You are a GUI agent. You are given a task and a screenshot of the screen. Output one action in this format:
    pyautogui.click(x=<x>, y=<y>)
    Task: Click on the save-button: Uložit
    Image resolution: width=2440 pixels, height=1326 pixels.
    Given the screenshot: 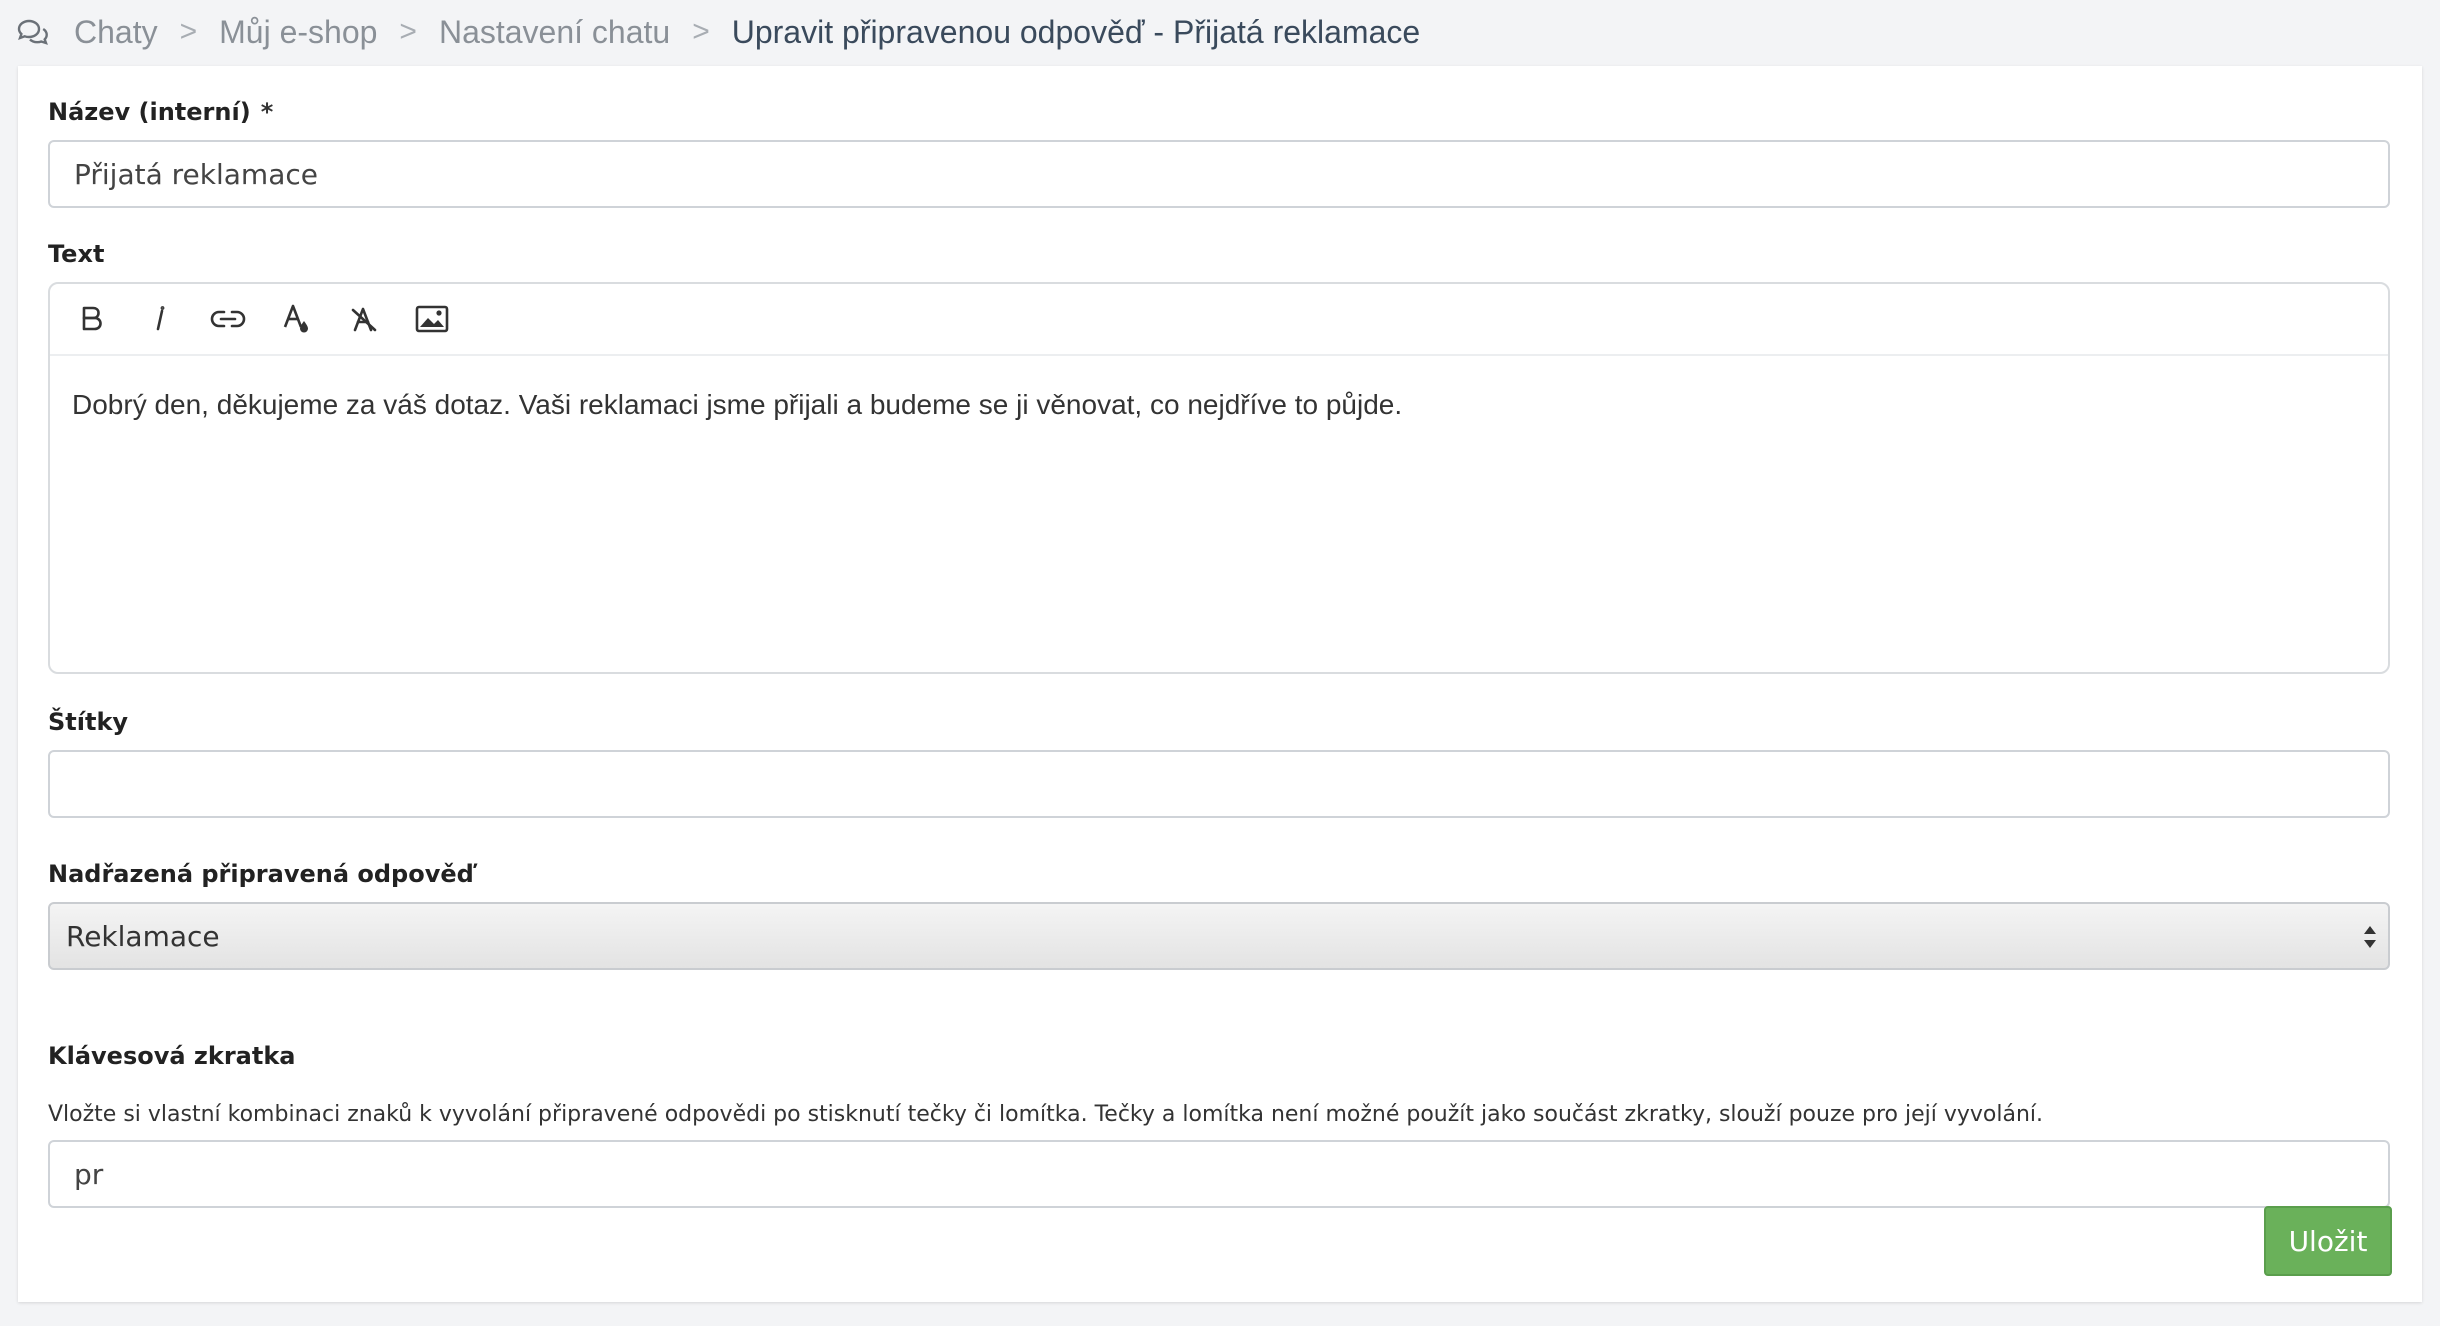 What is the action you would take?
    pyautogui.click(x=2328, y=1241)
    